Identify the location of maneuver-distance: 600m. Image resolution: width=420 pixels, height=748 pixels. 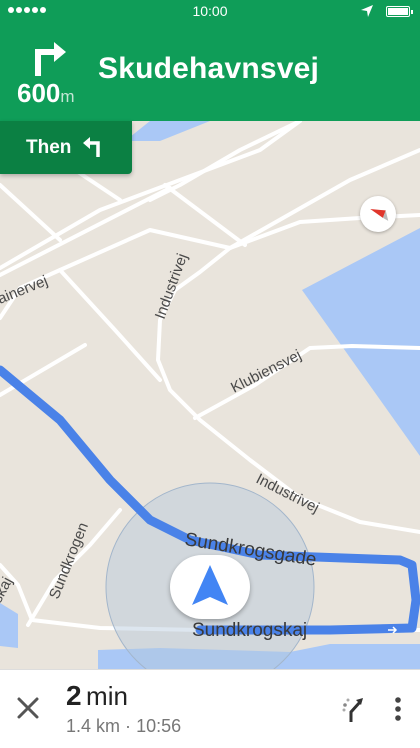
(46, 93).